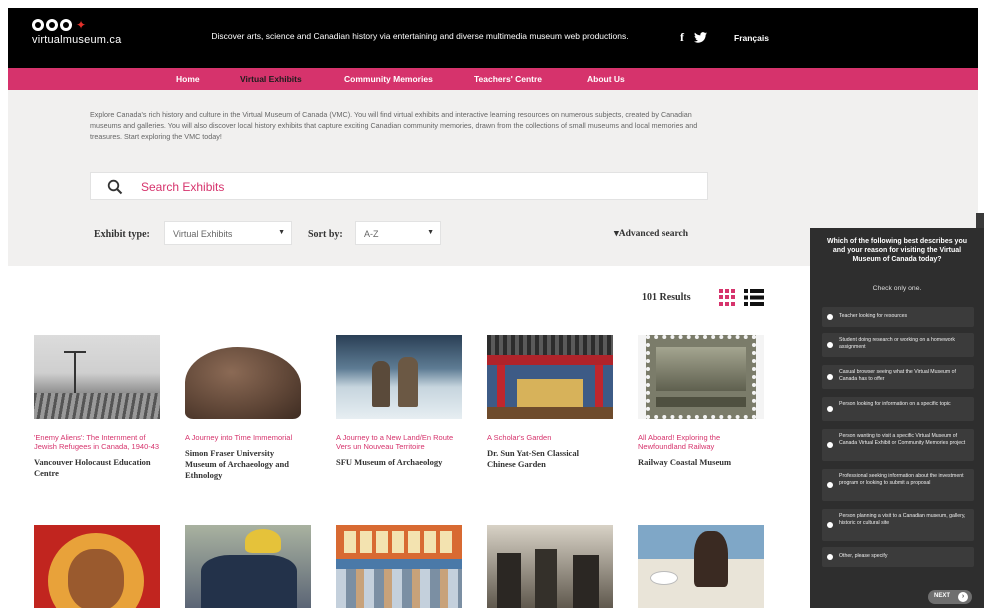 The height and width of the screenshot is (608, 984). I want to click on nav-home: Home, so click(188, 79).